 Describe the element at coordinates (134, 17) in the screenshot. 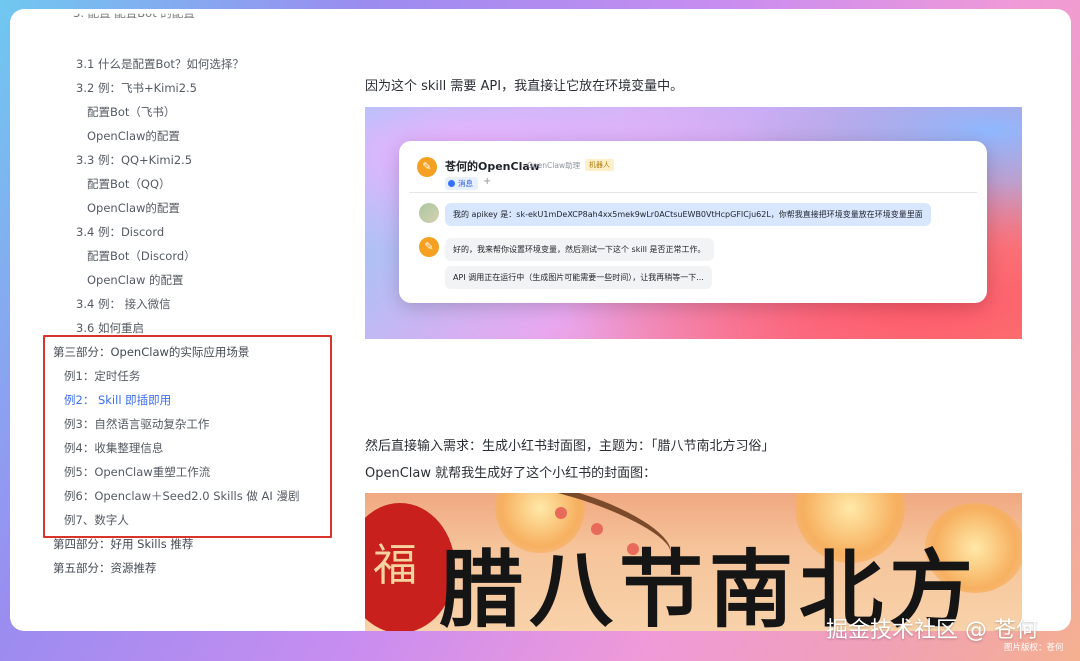

I see `toc-cut-item: 3. 配置 配置Bot 的配置` at that location.